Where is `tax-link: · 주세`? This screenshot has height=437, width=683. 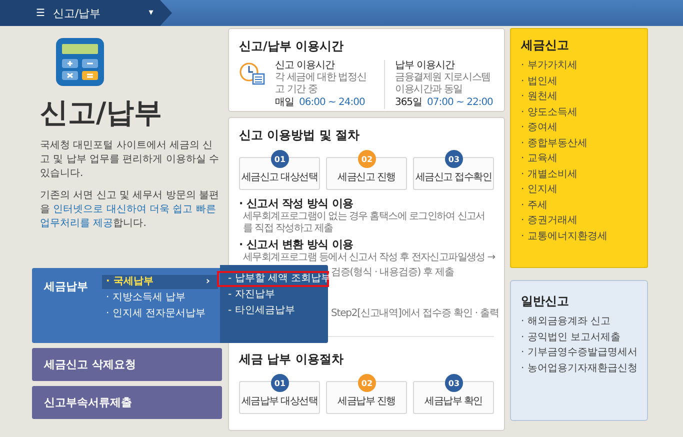
tax-link: · 주세 is located at coordinates (579, 205).